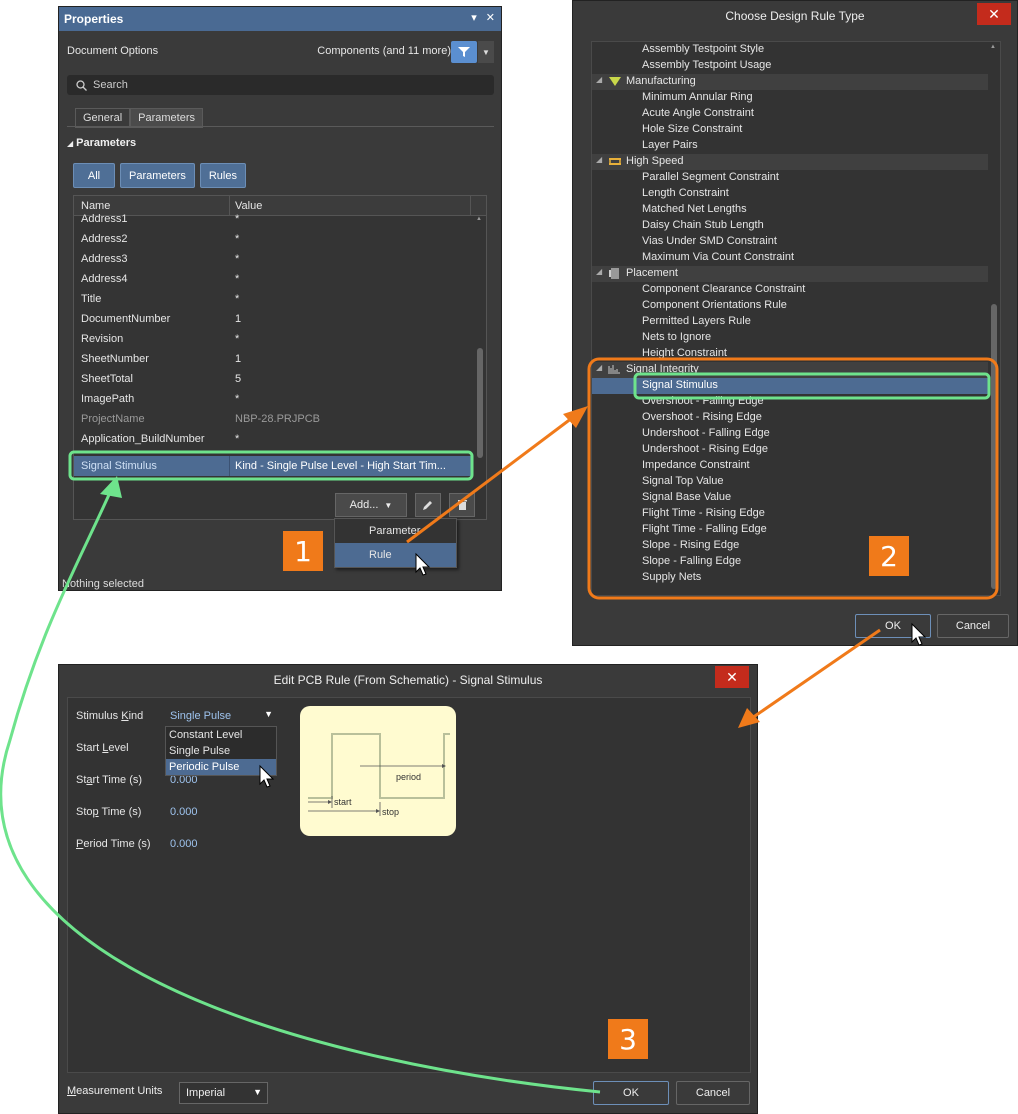  Describe the element at coordinates (790, 242) in the screenshot. I see `tree-item: Vias Under SMD Constraint` at that location.